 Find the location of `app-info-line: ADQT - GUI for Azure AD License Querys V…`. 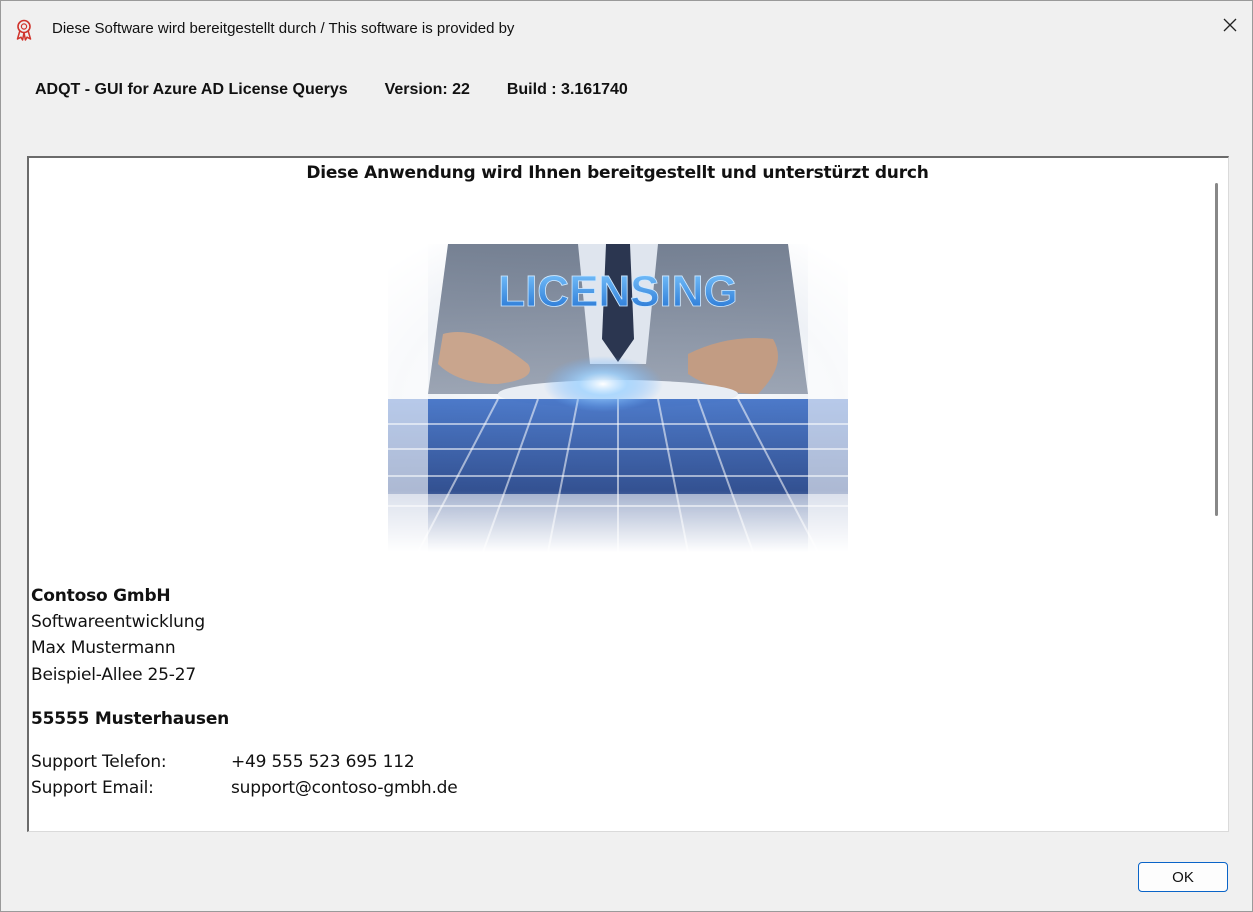

app-info-line: ADQT - GUI for Azure AD License Querys V… is located at coordinates (331, 90).